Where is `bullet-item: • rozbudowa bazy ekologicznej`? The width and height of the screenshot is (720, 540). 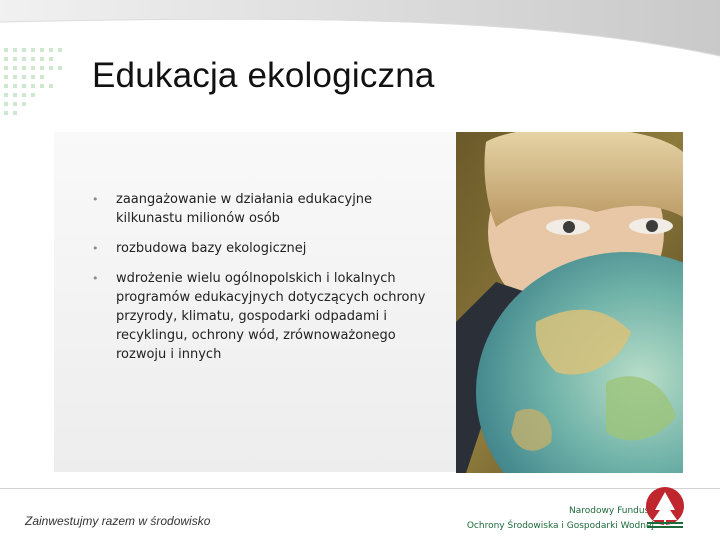 bullet-item: • rozbudowa bazy ekologicznej is located at coordinates (267, 248).